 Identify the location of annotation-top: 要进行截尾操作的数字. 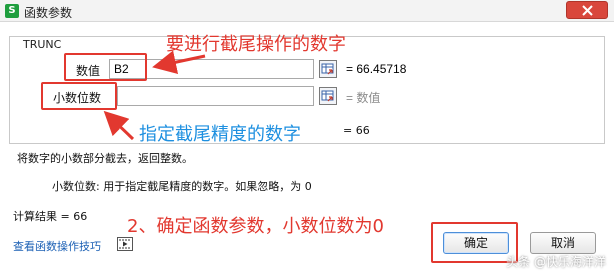
(256, 44).